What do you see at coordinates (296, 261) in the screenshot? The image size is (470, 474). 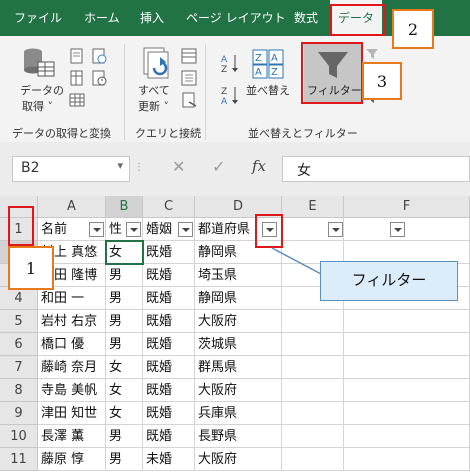 I see `callout-pointer` at bounding box center [296, 261].